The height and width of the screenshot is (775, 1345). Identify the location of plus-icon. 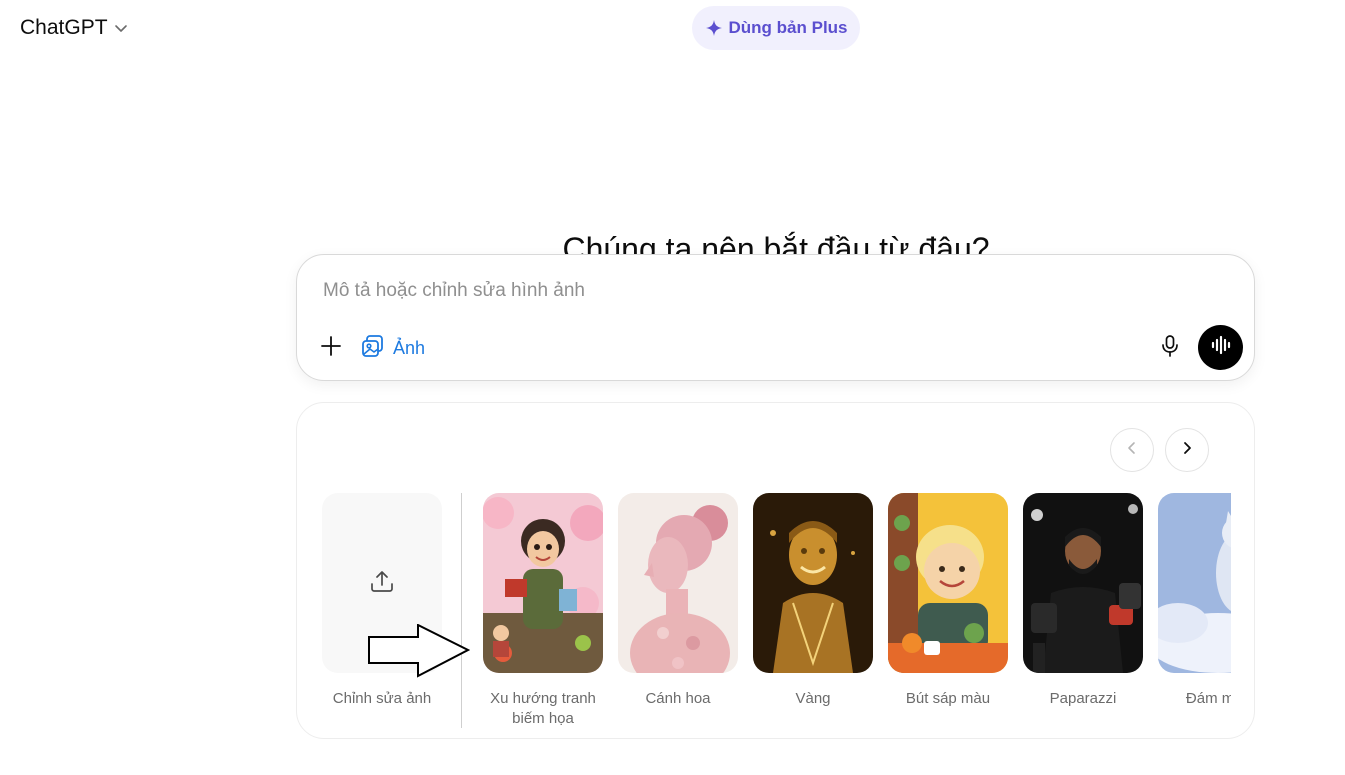
(331, 348).